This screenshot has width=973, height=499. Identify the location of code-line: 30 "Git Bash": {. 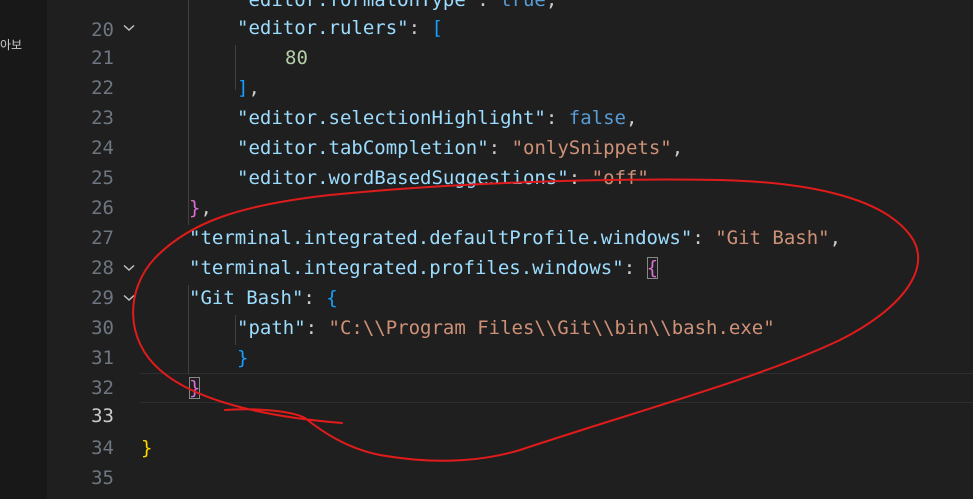
(510, 311).